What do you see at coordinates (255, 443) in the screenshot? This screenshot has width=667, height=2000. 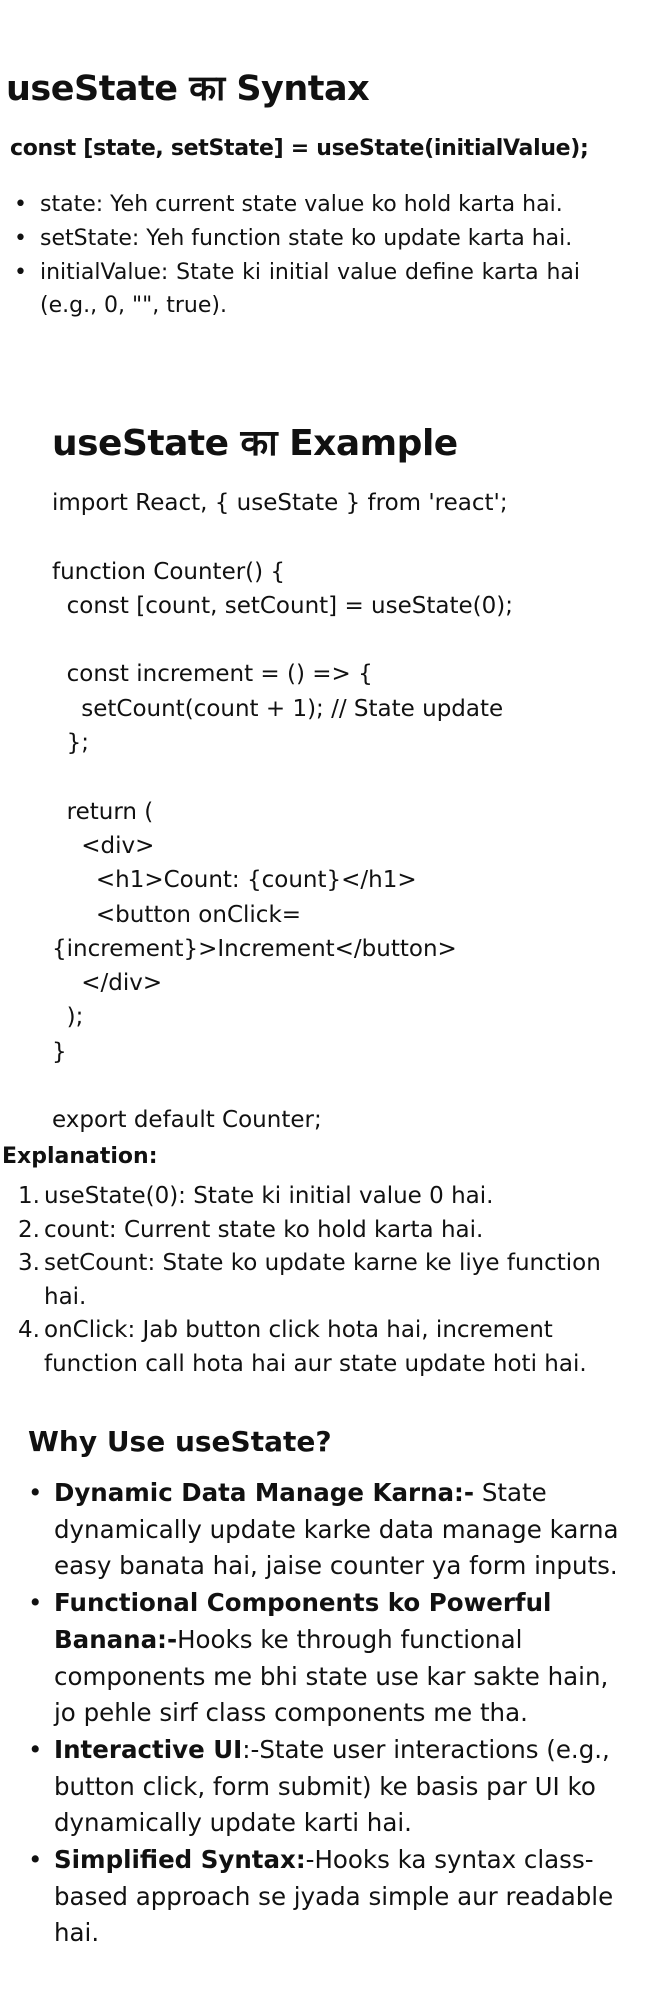 I see `example-section-title: useState का Example` at bounding box center [255, 443].